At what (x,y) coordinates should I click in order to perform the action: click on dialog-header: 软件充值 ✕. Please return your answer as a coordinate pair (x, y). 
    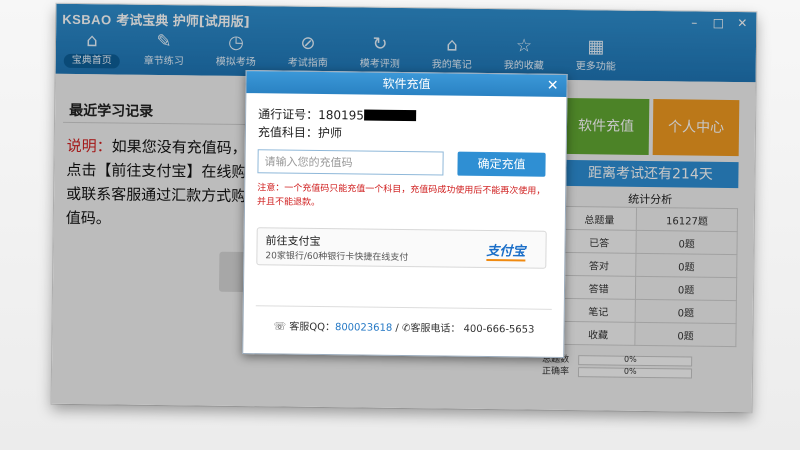
    Looking at the image, I should click on (406, 84).